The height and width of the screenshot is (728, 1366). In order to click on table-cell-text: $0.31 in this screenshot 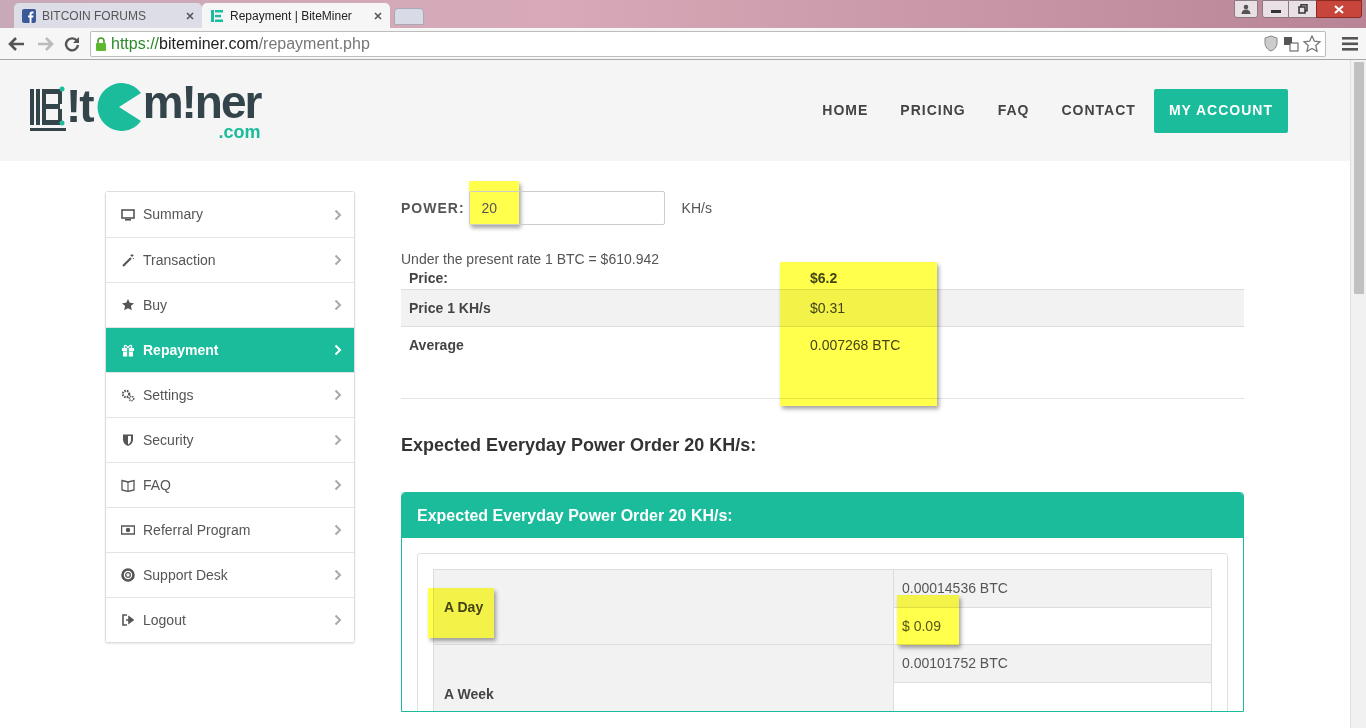, I will do `click(828, 308)`.